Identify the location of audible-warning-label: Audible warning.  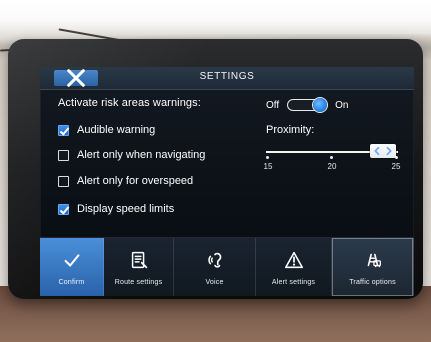
(116, 130).